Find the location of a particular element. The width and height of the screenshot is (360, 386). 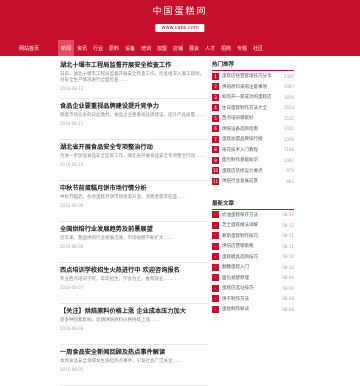

hot-item-text: 生日蛋糕制作方法大全 is located at coordinates (252, 108).